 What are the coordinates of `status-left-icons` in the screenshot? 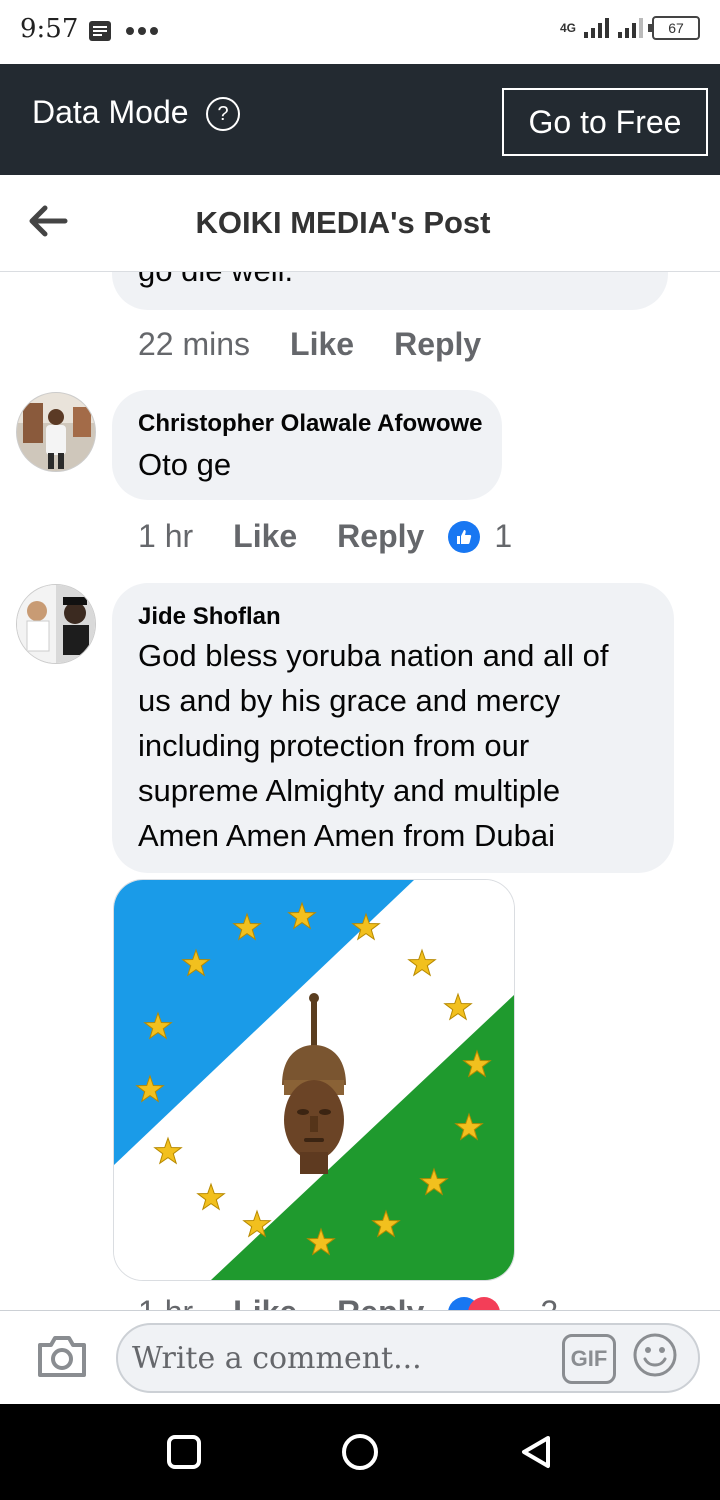 It's located at (125, 31).